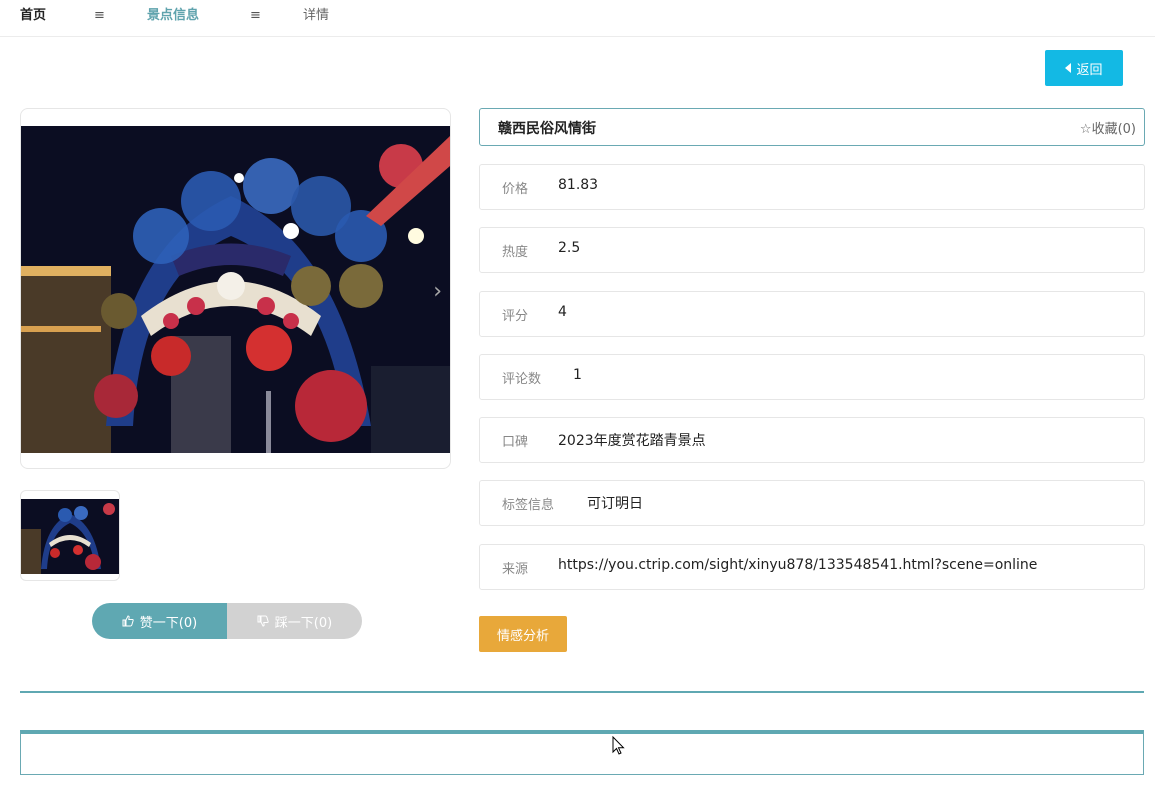 The width and height of the screenshot is (1155, 794). What do you see at coordinates (437, 292) in the screenshot?
I see `chevron-right-icon: ›` at bounding box center [437, 292].